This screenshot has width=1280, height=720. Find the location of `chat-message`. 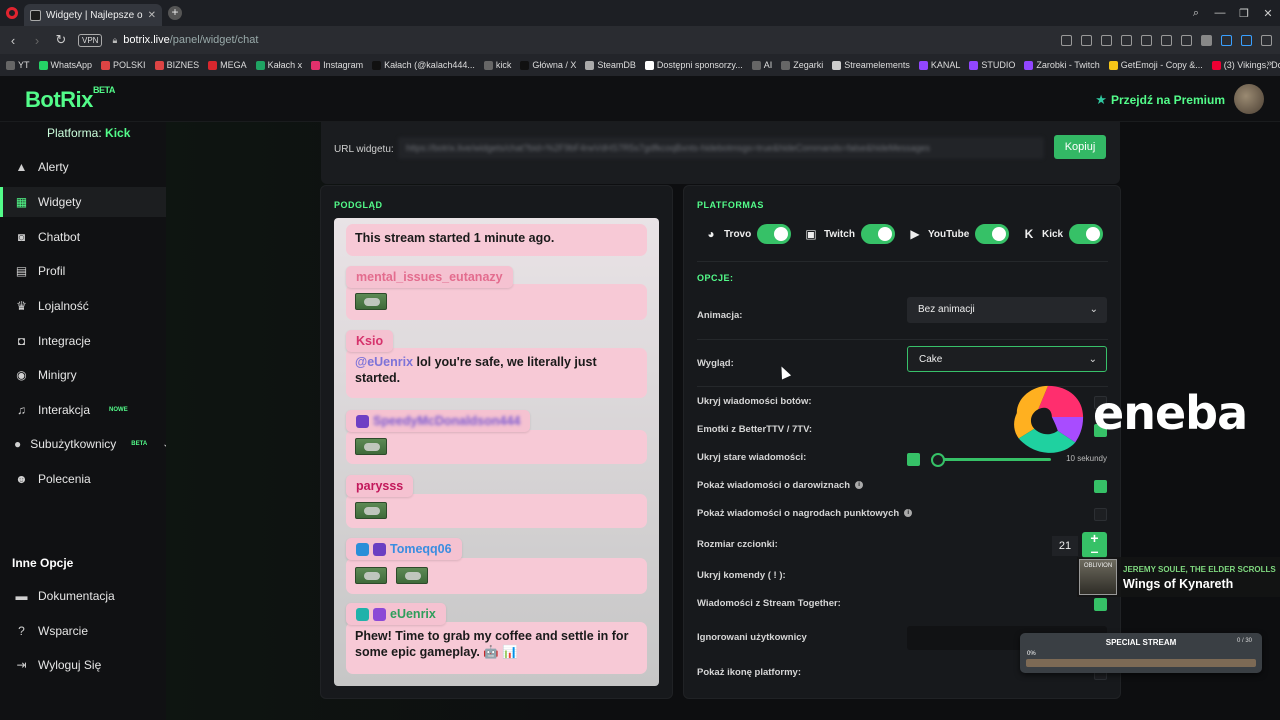

chat-message is located at coordinates (496, 576).